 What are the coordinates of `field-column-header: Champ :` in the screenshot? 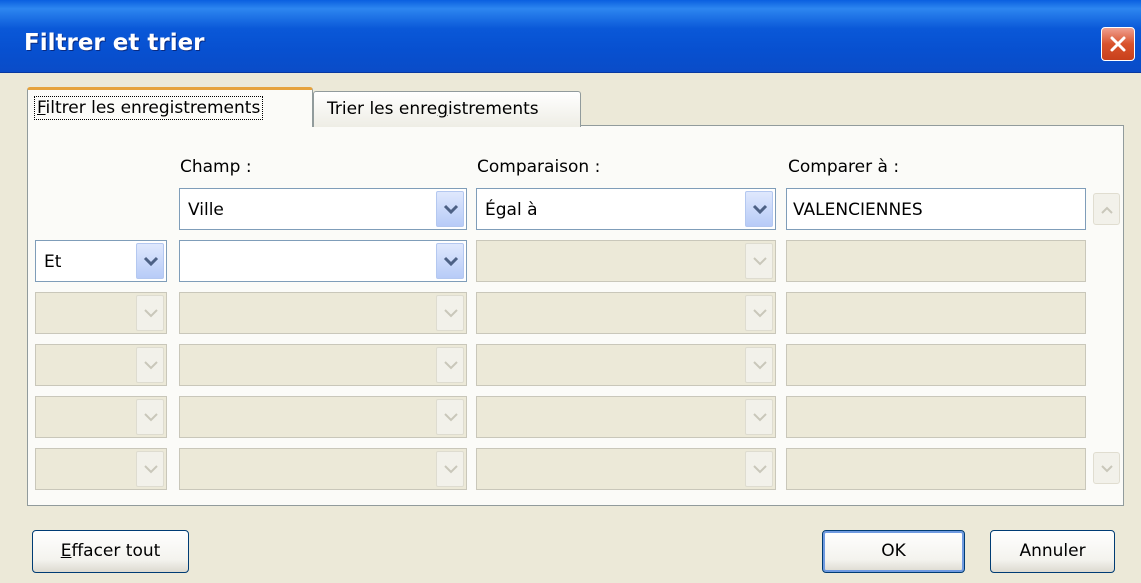 It's located at (216, 167).